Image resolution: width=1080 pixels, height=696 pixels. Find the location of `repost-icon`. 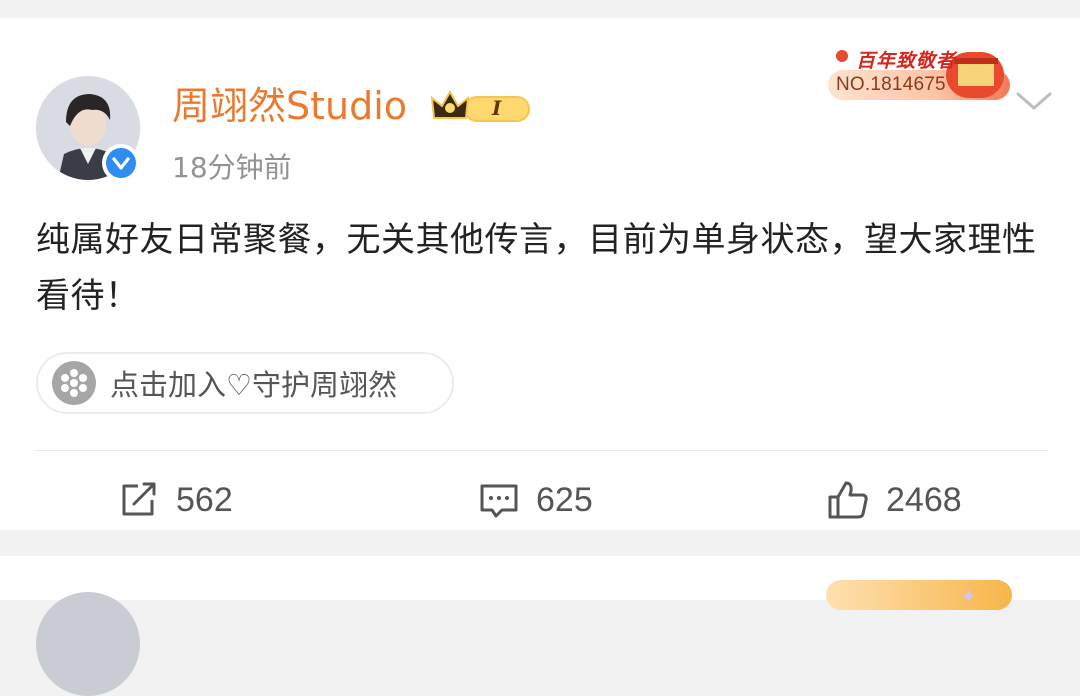

repost-icon is located at coordinates (139, 499).